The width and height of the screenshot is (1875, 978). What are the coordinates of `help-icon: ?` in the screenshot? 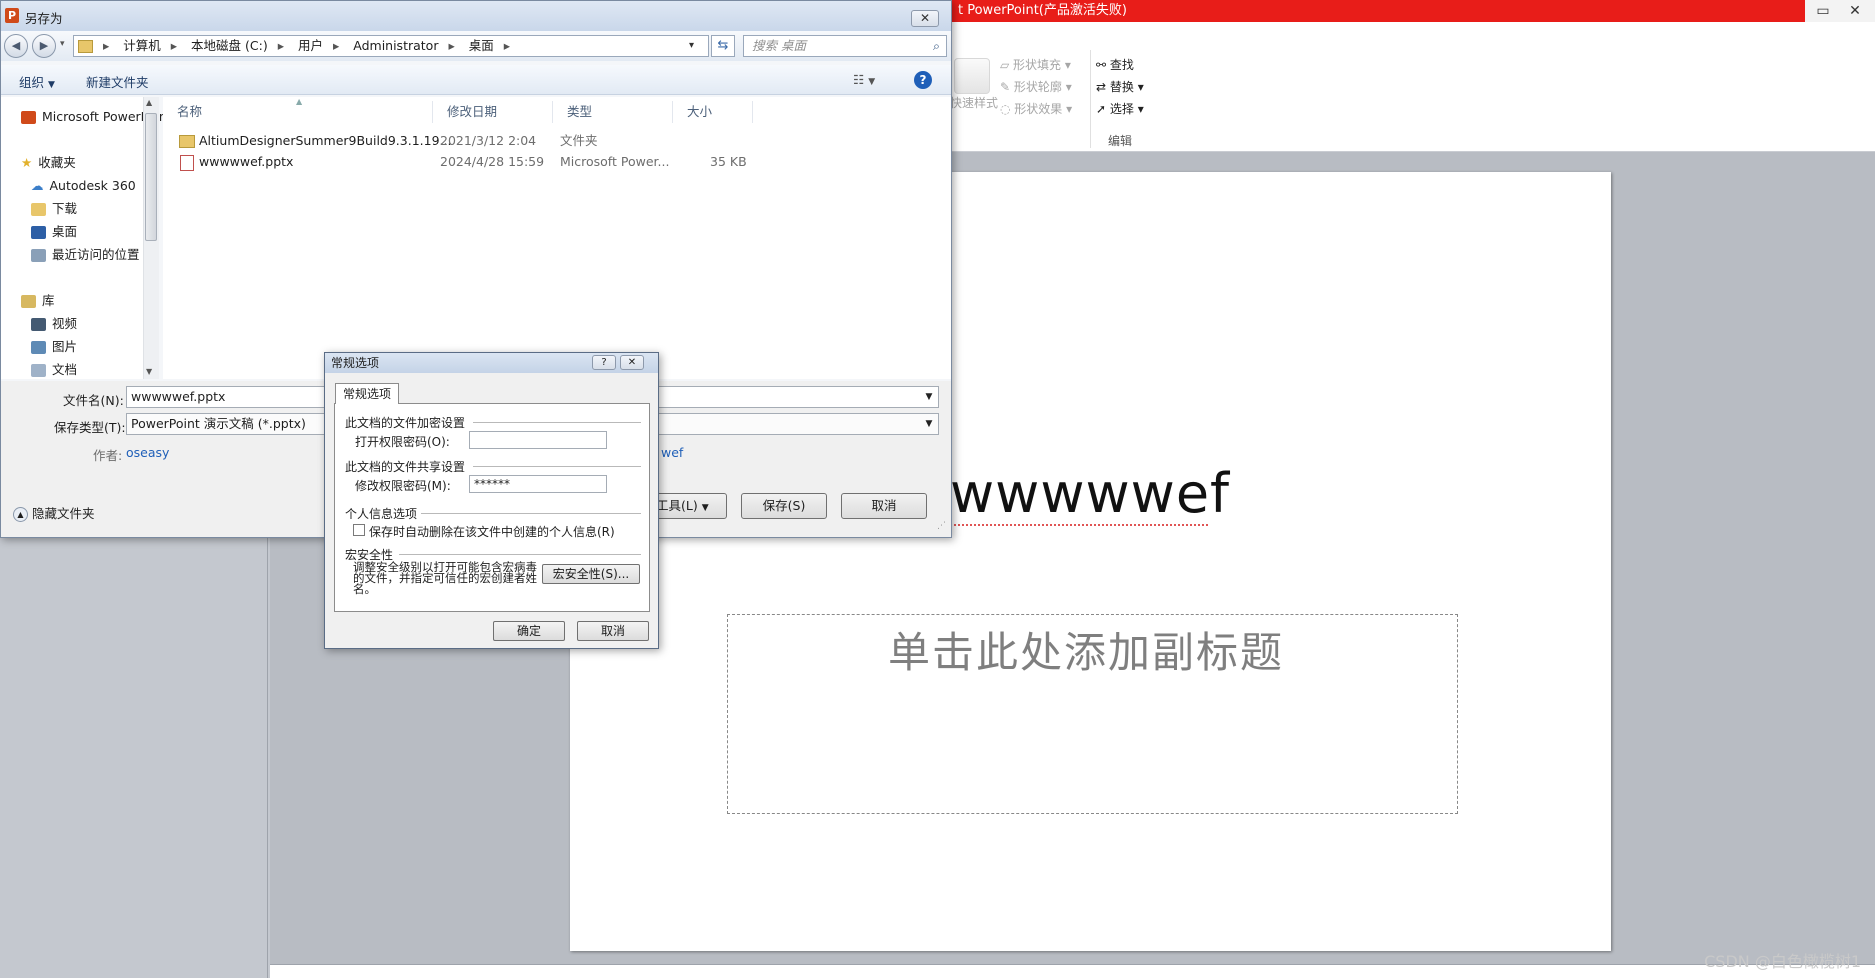 It's located at (923, 80).